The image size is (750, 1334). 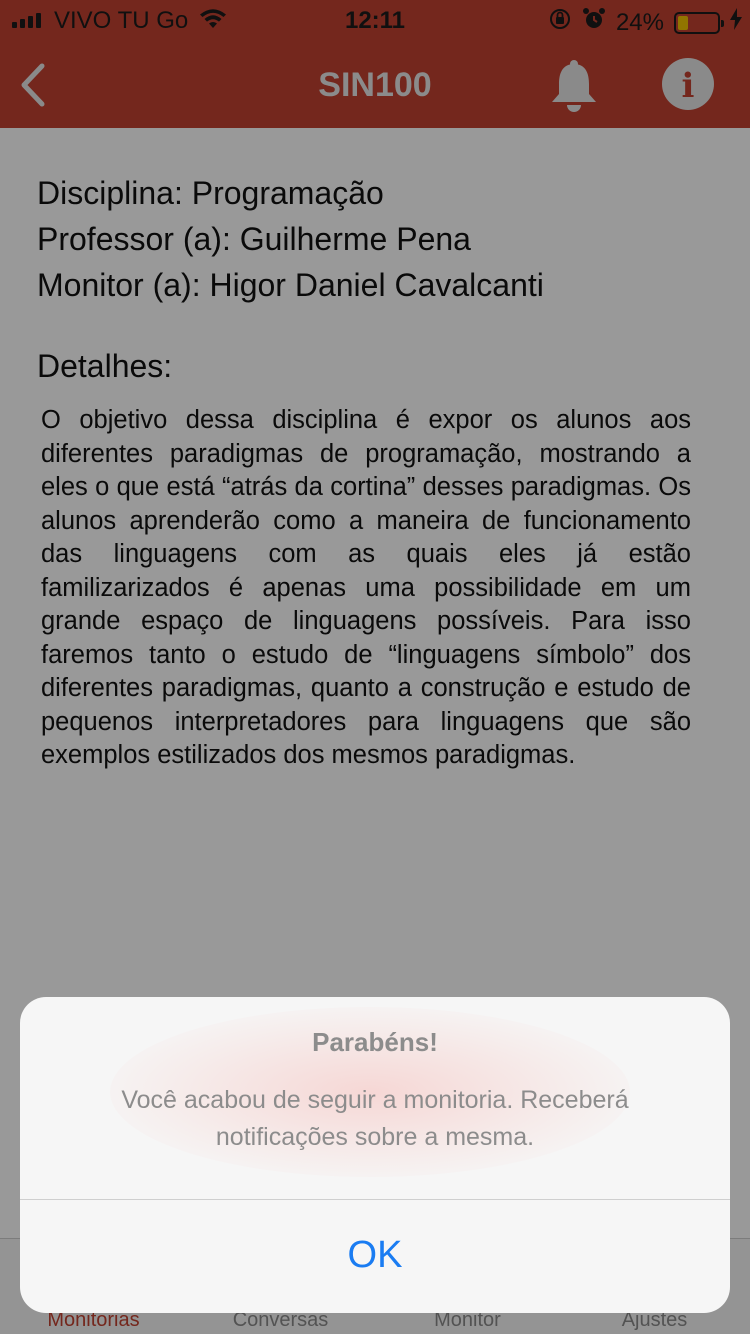 I want to click on ok-button: OK, so click(x=375, y=1256).